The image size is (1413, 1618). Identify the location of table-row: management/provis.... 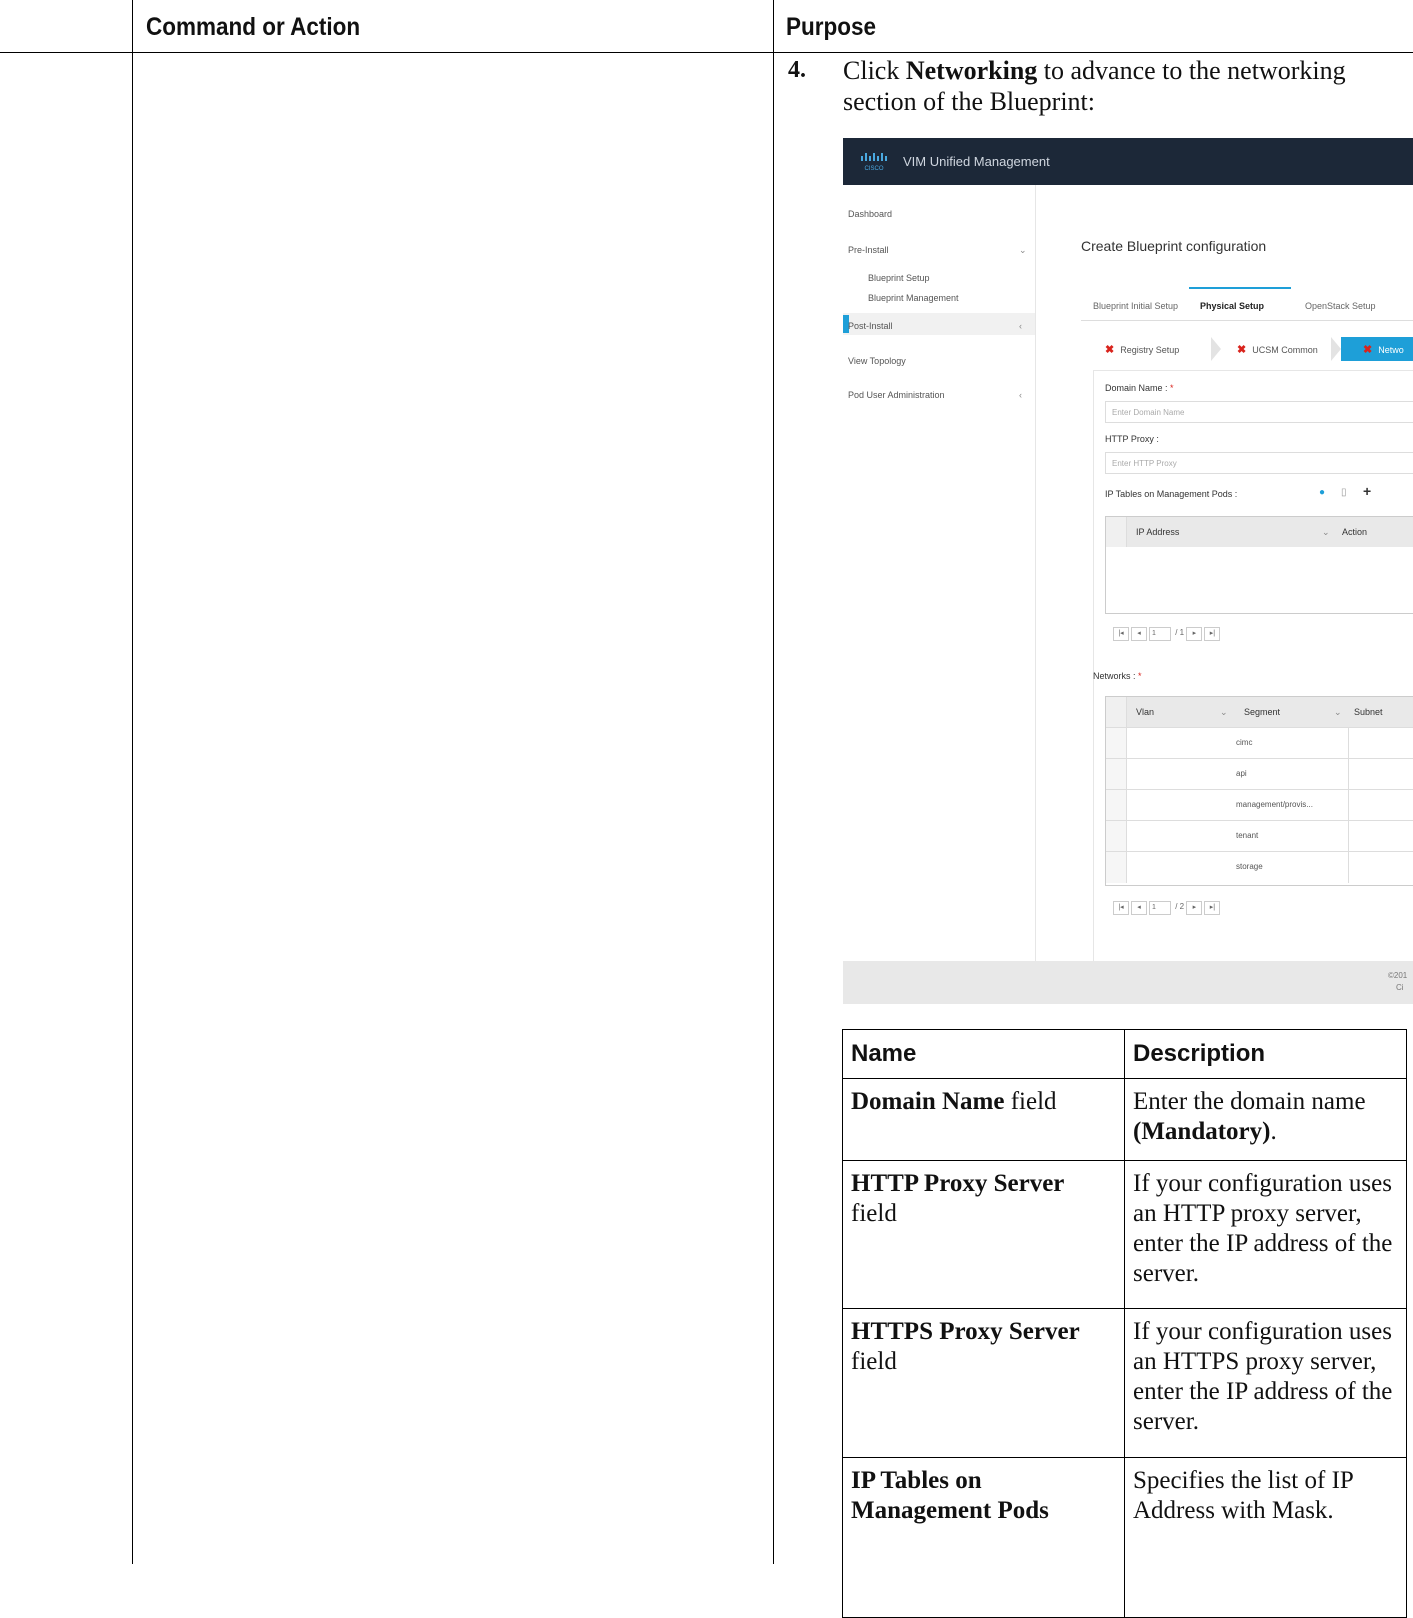
(1259, 805).